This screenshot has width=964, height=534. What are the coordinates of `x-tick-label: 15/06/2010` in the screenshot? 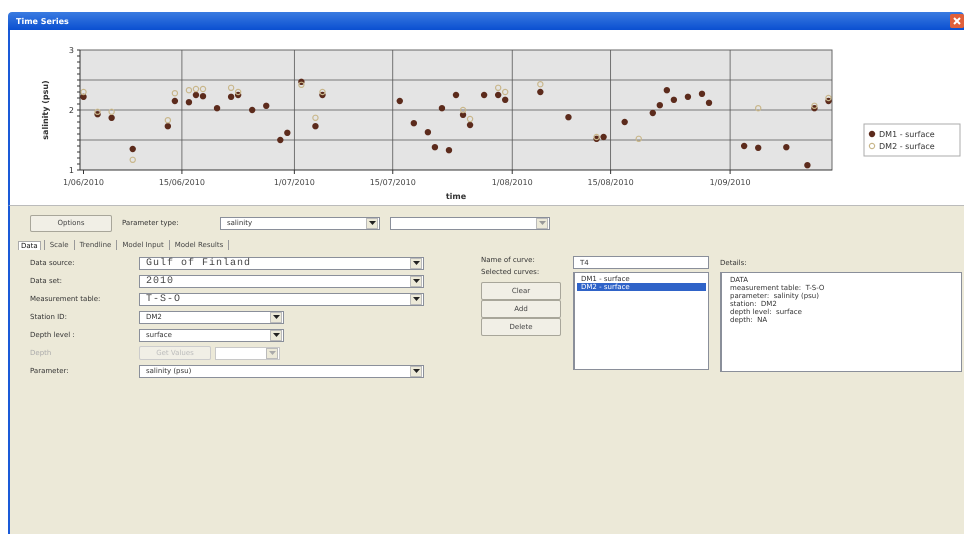 It's located at (181, 182).